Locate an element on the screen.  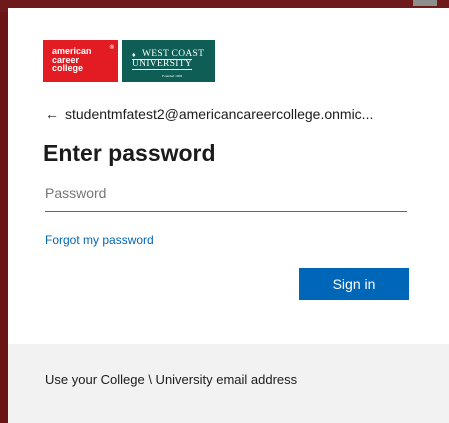
logo-wcu-founded: Founded 1909 is located at coordinates (172, 76).